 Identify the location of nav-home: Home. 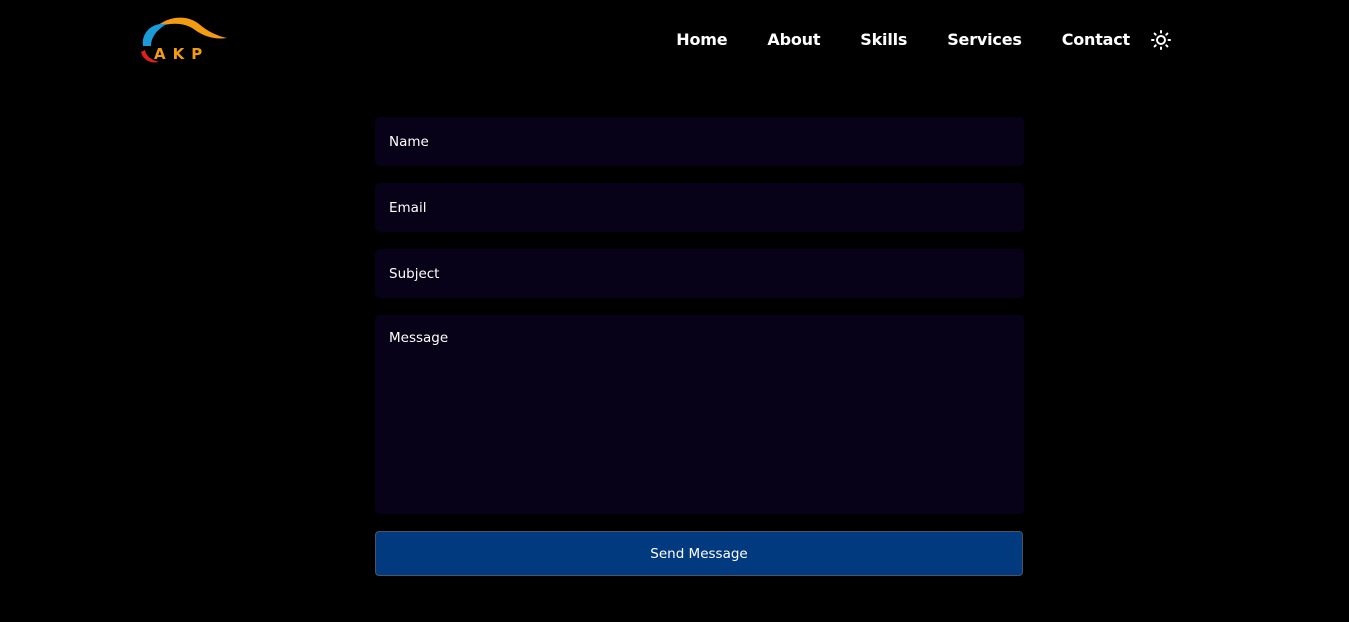
(701, 40).